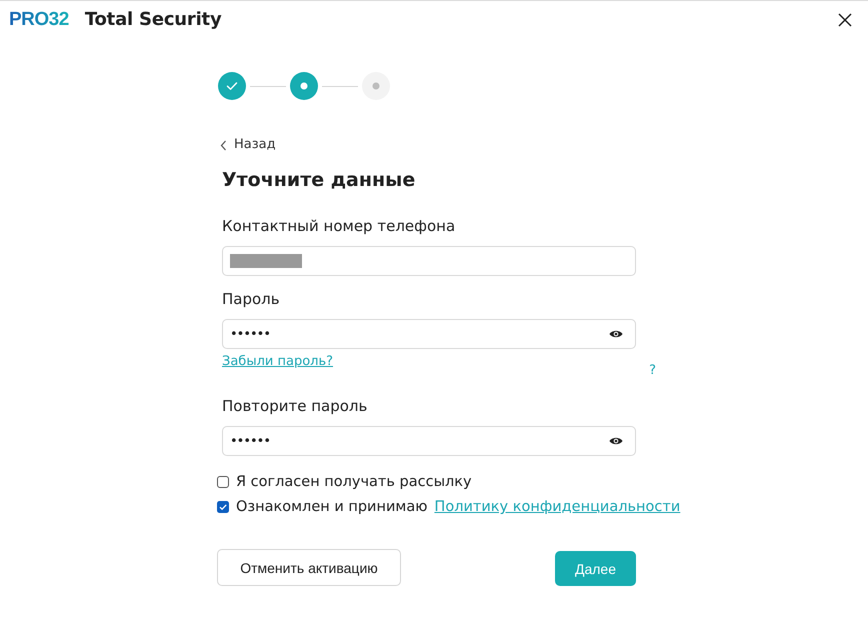 The image size is (868, 638). What do you see at coordinates (295, 406) in the screenshot?
I see `field-label: Повторите пароль` at bounding box center [295, 406].